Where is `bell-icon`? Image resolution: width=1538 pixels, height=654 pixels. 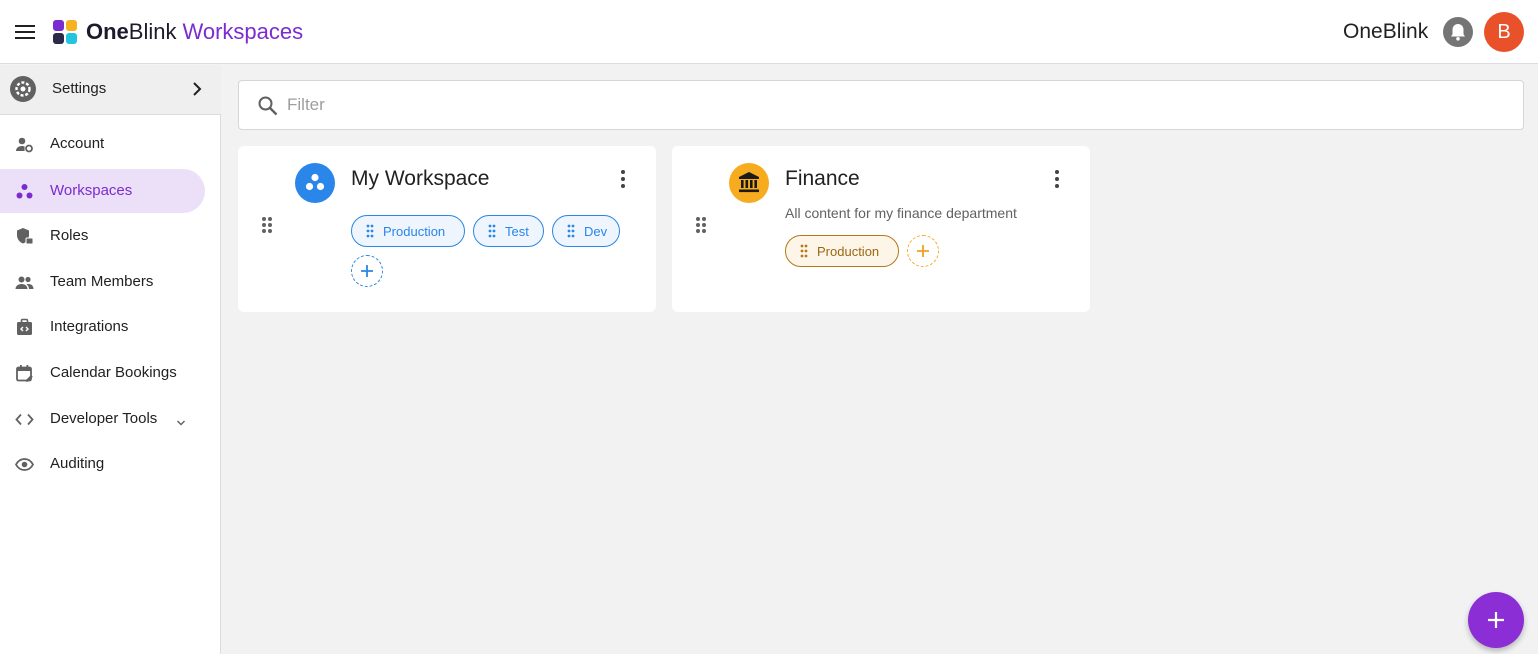 bell-icon is located at coordinates (1458, 32).